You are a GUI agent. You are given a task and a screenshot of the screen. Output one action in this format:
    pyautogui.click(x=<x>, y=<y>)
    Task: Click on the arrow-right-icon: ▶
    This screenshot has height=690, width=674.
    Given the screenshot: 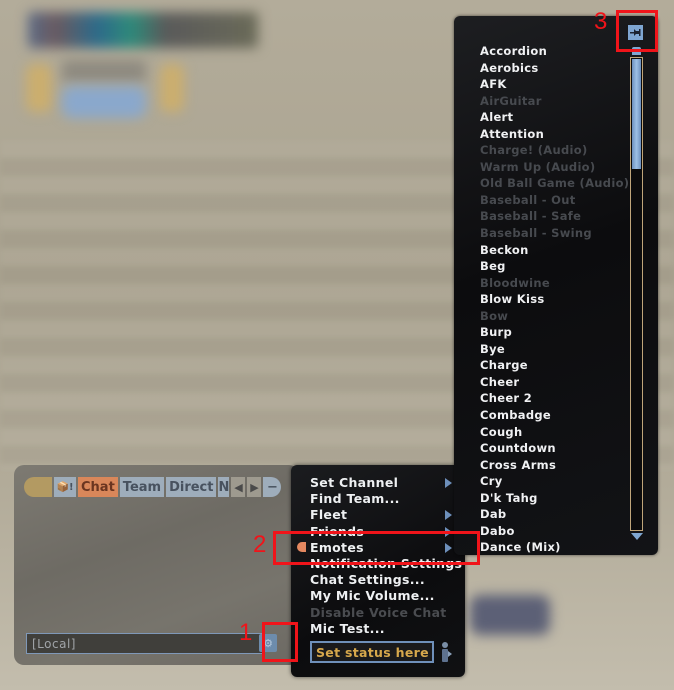 What is the action you would take?
    pyautogui.click(x=254, y=487)
    